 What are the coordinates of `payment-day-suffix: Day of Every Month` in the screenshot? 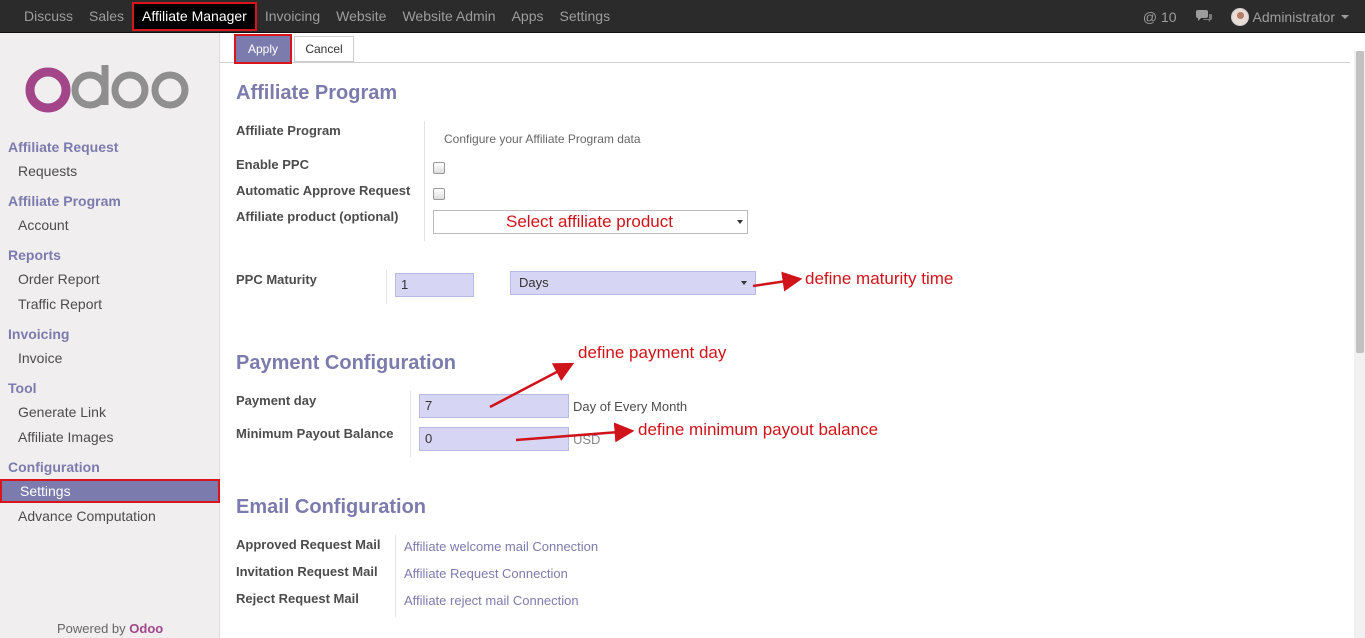 It's located at (630, 406).